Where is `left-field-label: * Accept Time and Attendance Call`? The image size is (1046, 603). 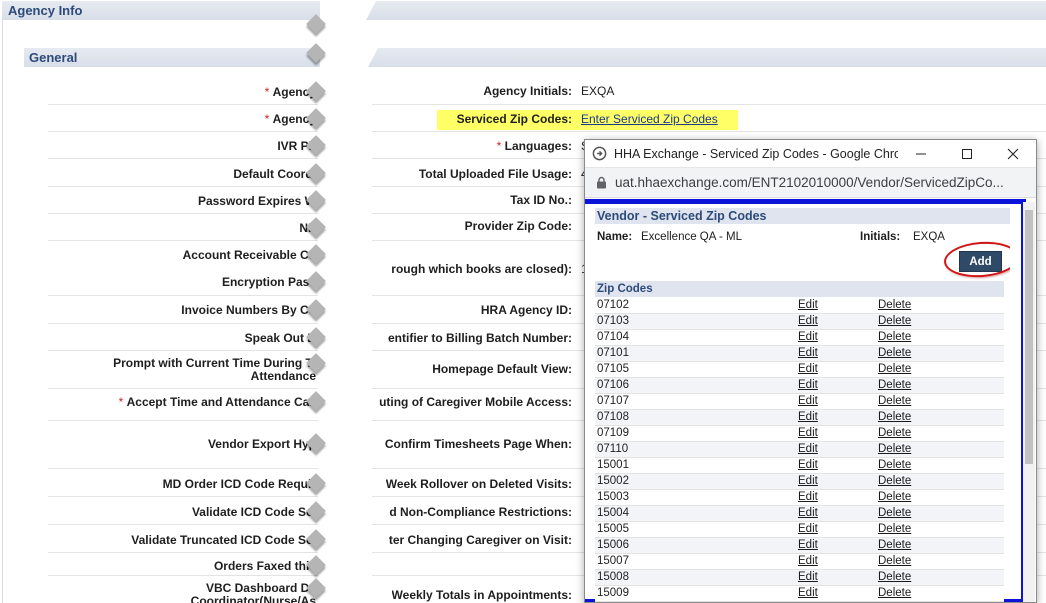 left-field-label: * Accept Time and Attendance Call is located at coordinates (217, 402).